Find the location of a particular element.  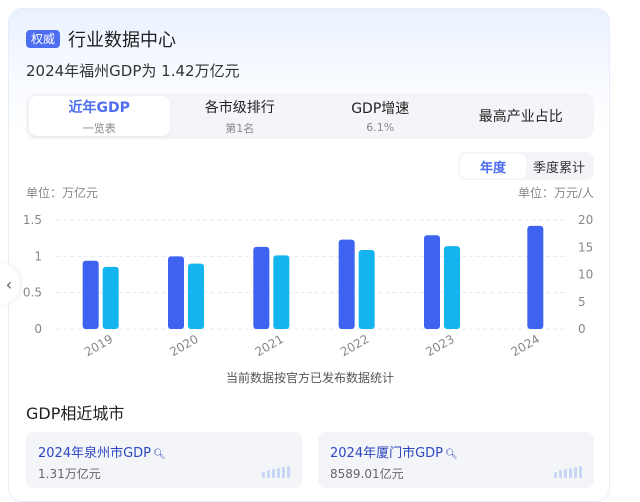

tab-gdp-growth: GDP增速 6.1% is located at coordinates (380, 116).